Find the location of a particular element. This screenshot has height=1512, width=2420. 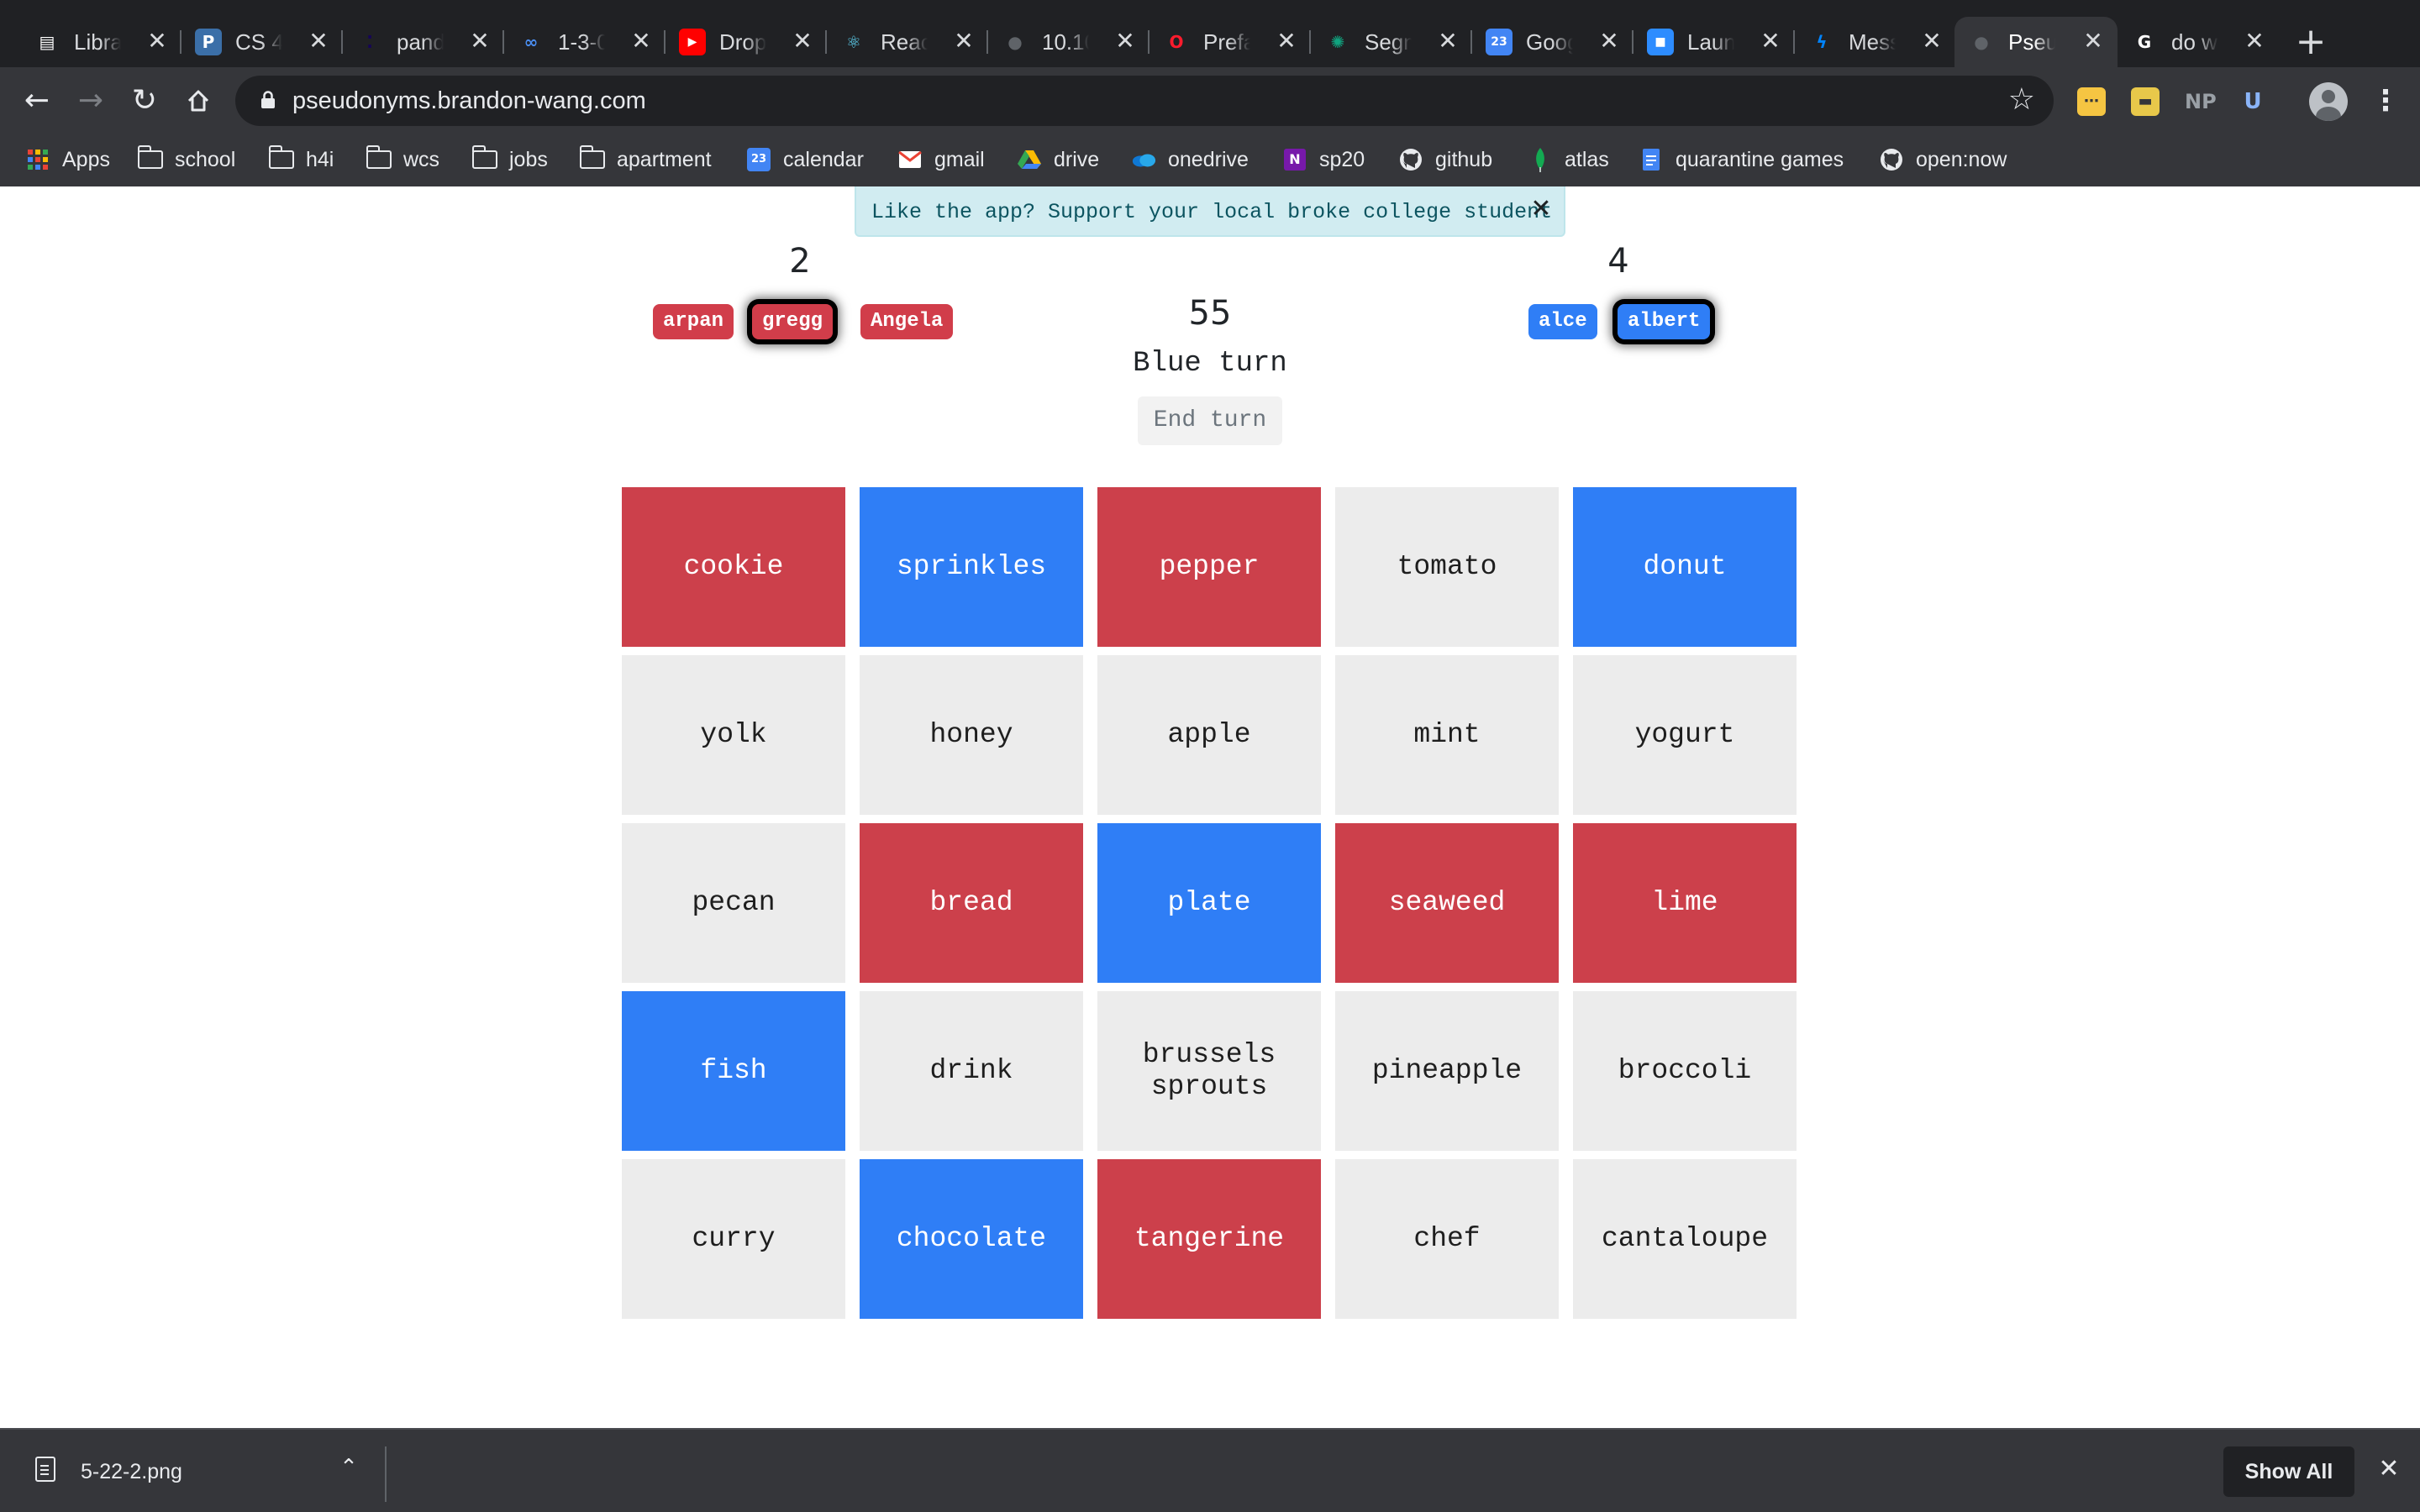

browser-tab: ● 10.10 ✕ is located at coordinates (1069, 42).